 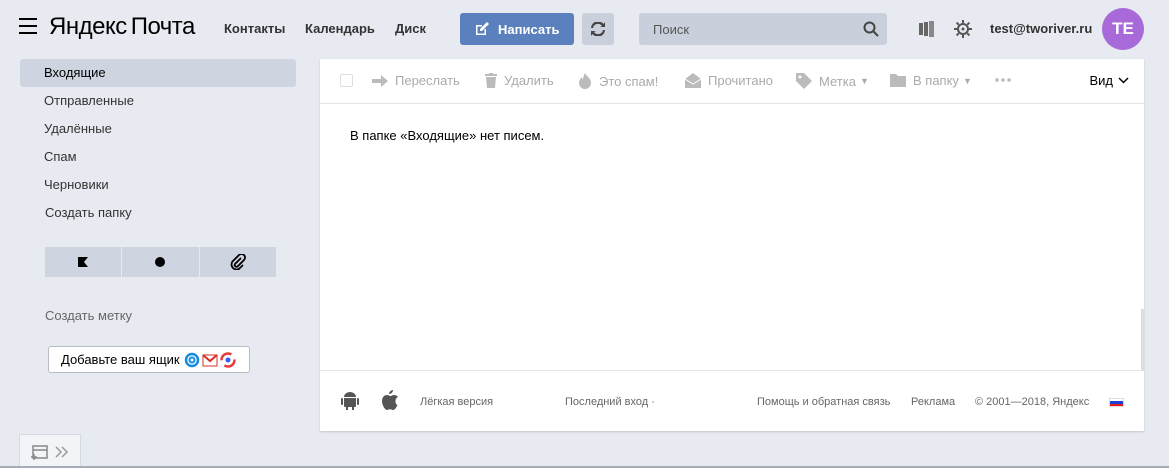 What do you see at coordinates (837, 81) in the screenshot?
I see `label-label: Метка` at bounding box center [837, 81].